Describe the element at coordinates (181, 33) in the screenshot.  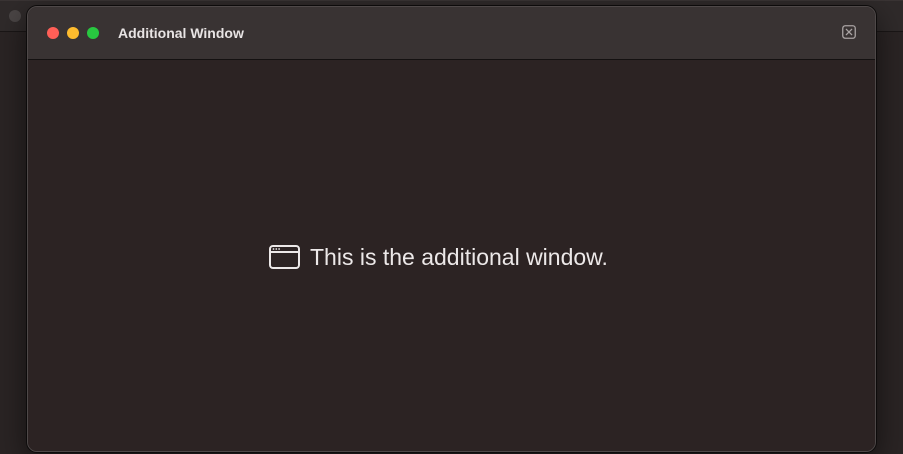
I see `window-title: Additional Window` at that location.